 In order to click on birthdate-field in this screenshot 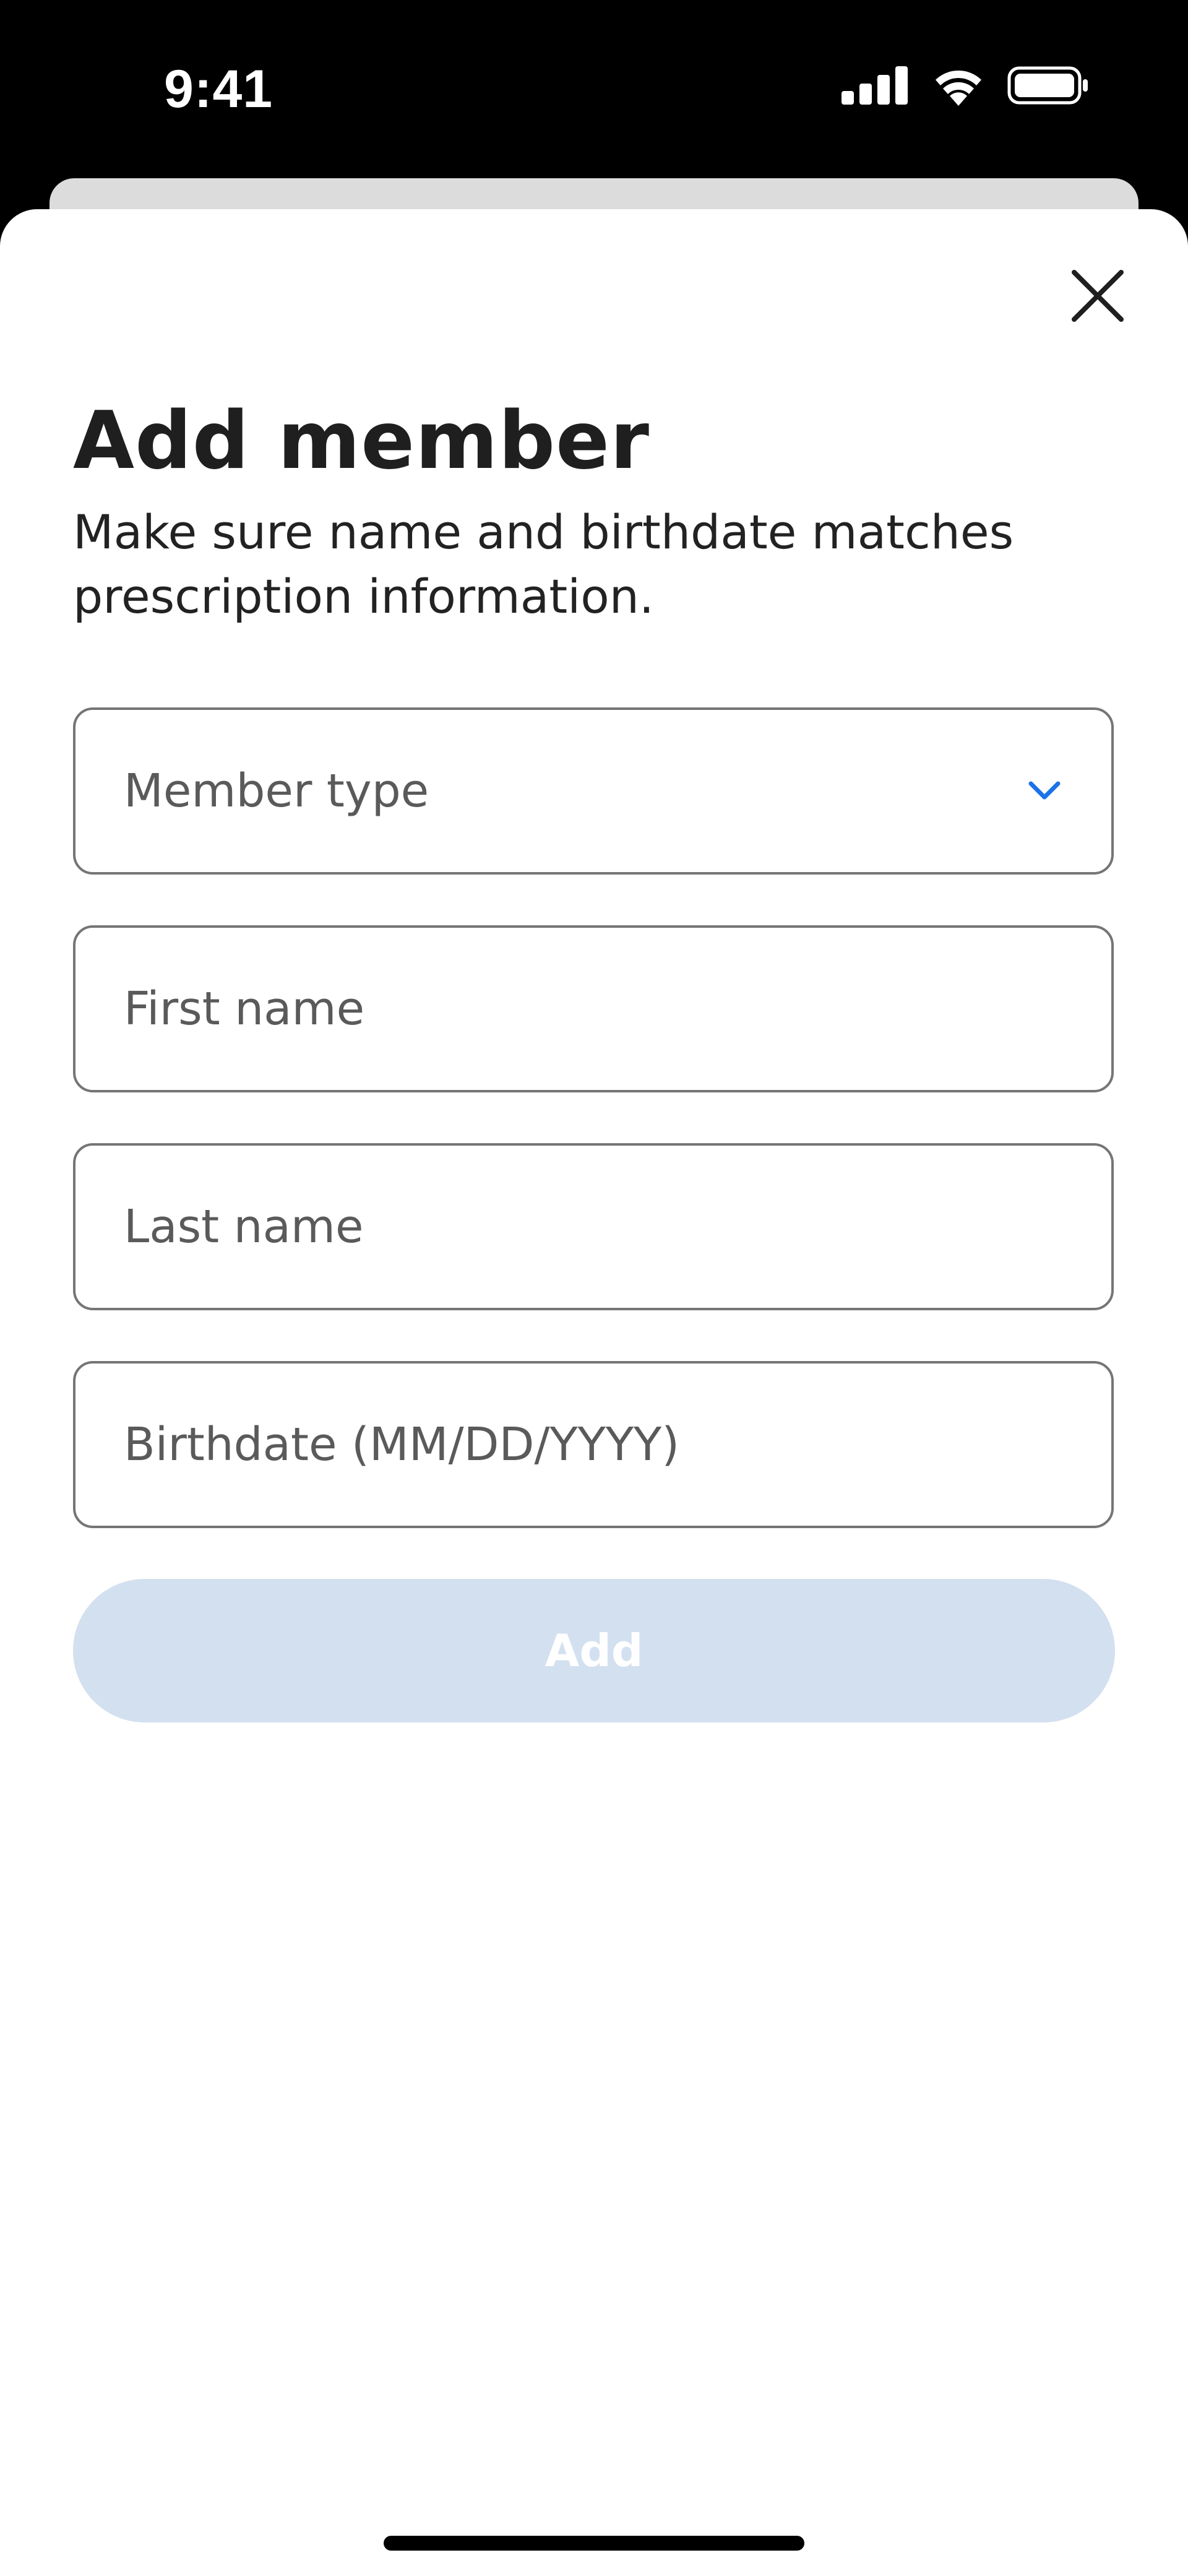, I will do `click(593, 1445)`.